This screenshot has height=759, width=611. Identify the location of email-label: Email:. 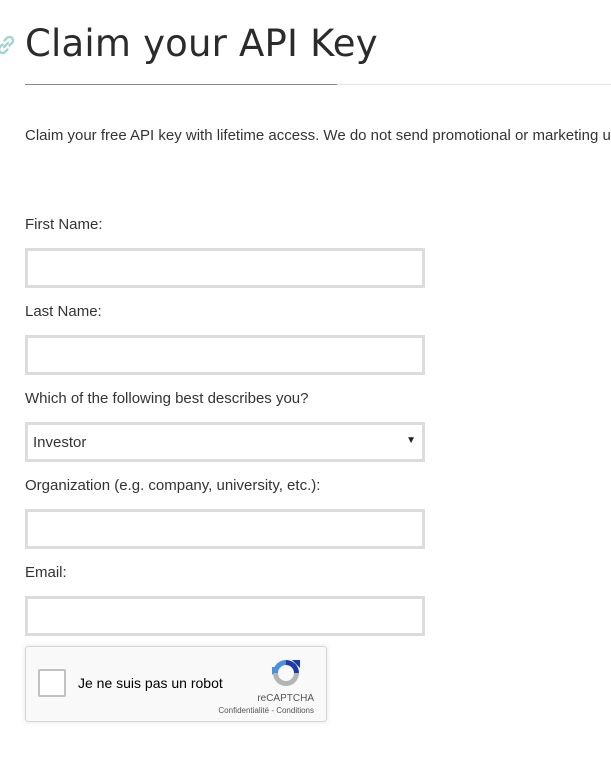
(46, 572).